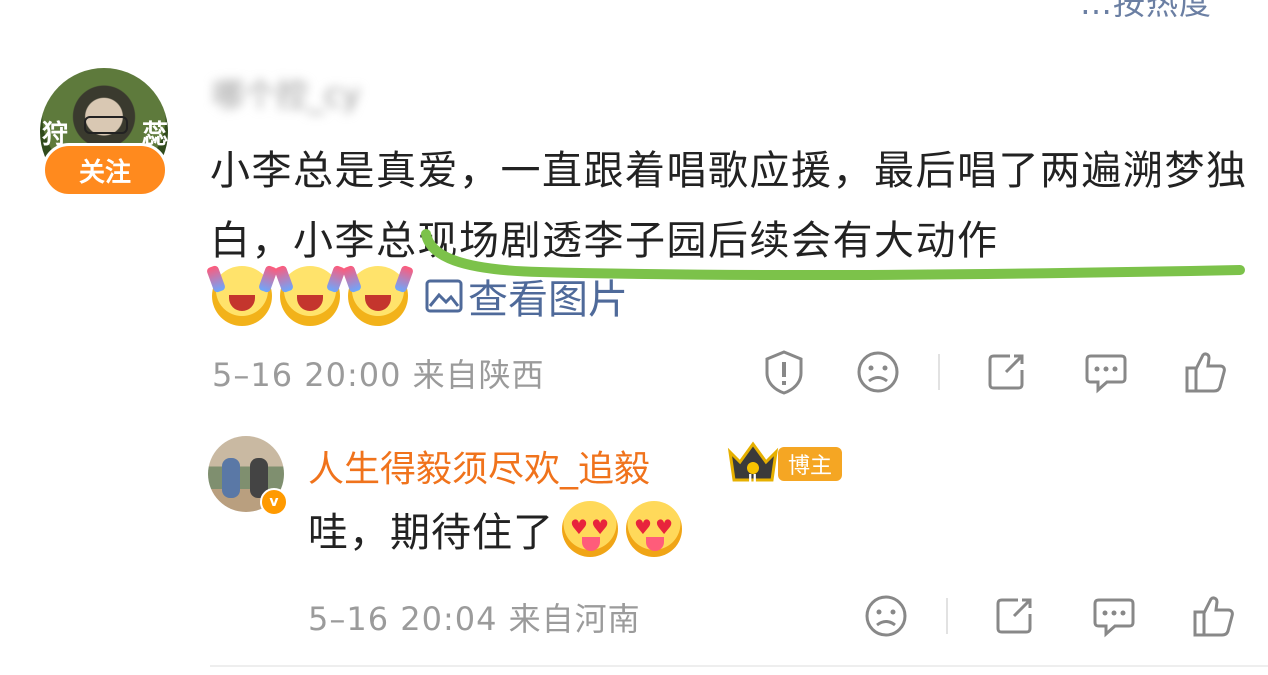 The image size is (1268, 675). What do you see at coordinates (378, 375) in the screenshot?
I see `comment-meta: 5–16 20:00 来自陕西` at bounding box center [378, 375].